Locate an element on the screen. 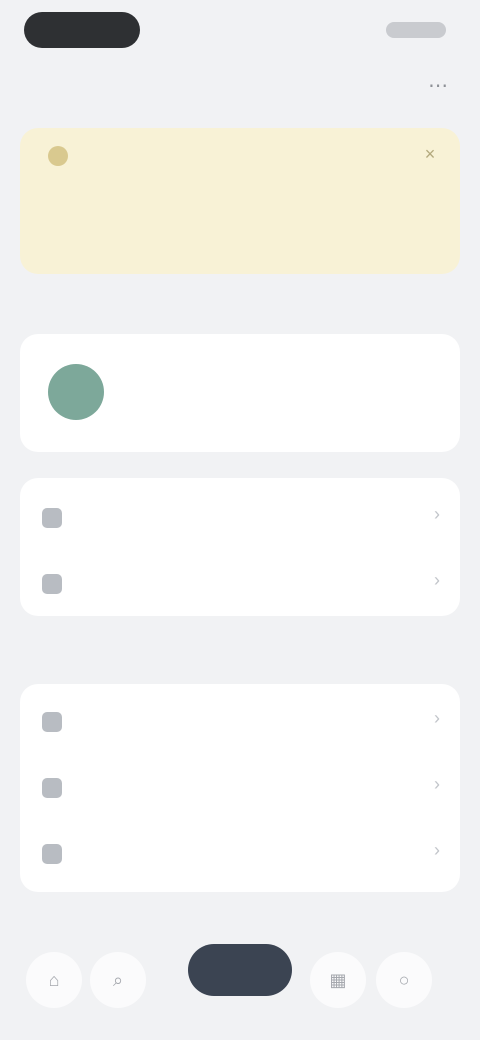  home-icon: ⌂ is located at coordinates (54, 980).